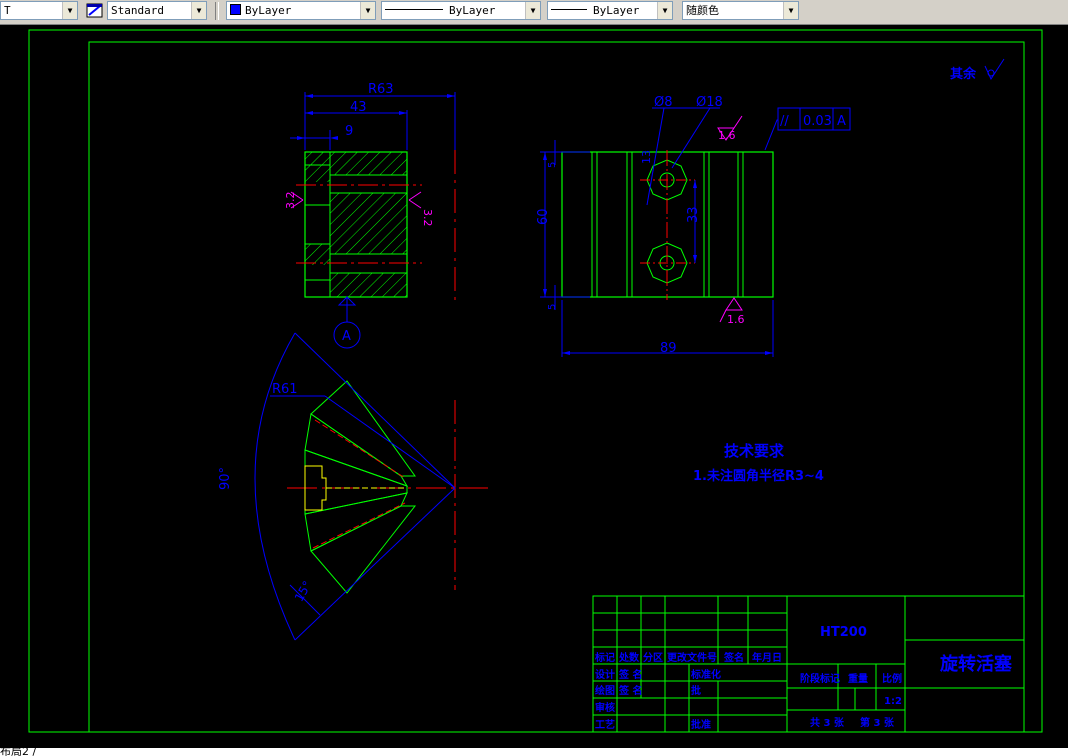 This screenshot has height=756, width=1068. Describe the element at coordinates (784, 121) in the screenshot. I see `tolerance-symbol: //` at that location.